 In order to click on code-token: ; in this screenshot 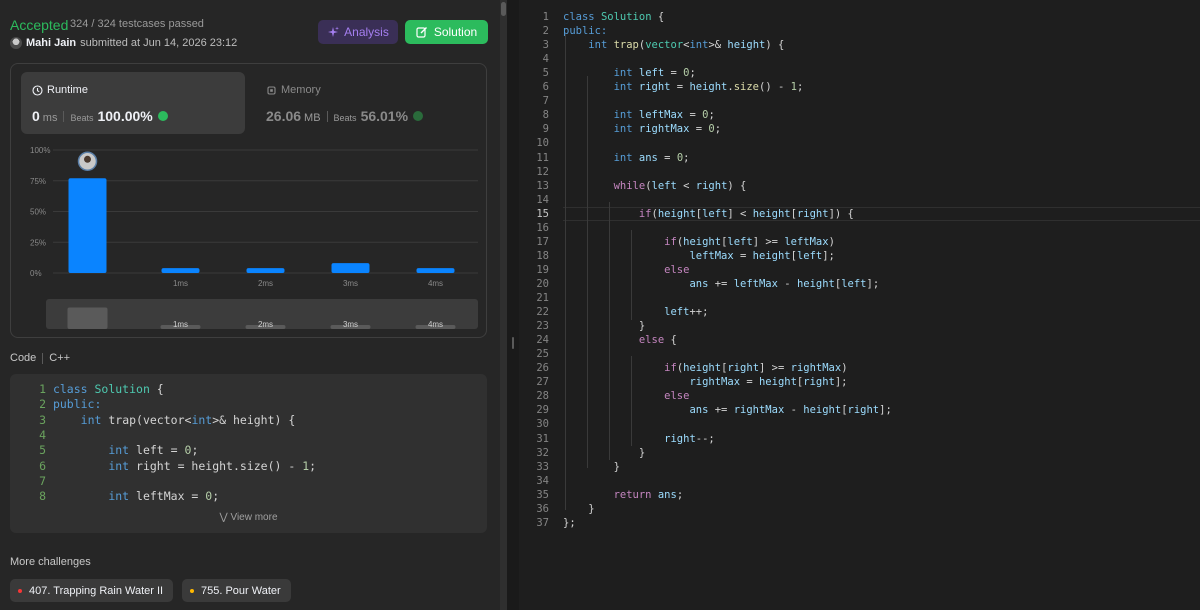, I will do `click(195, 450)`.